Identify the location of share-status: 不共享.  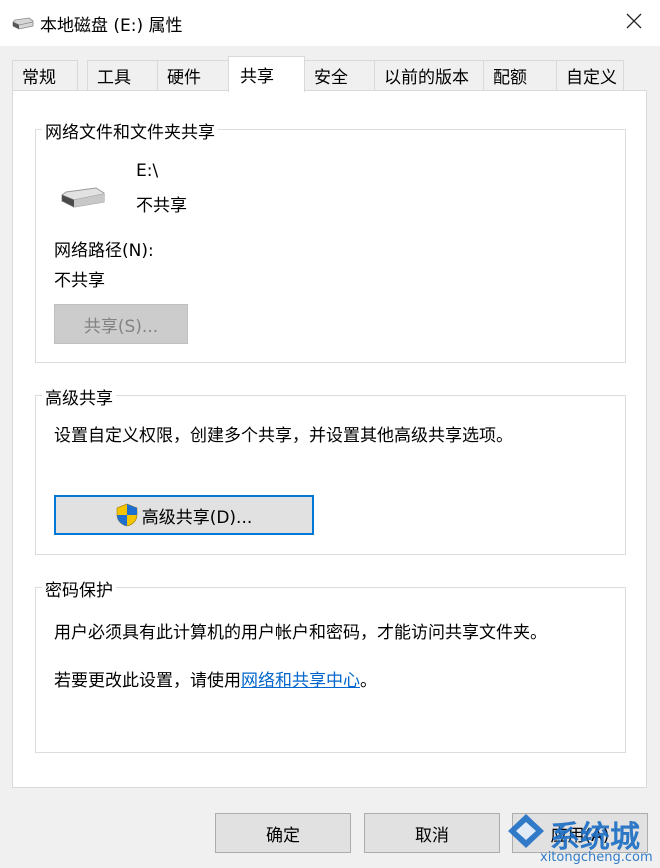
(161, 206).